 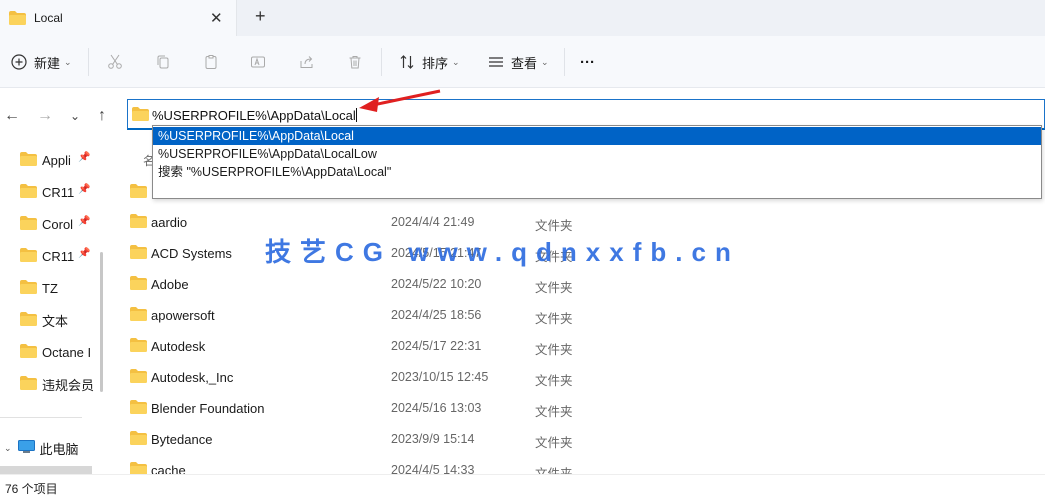 What do you see at coordinates (59, 449) in the screenshot?
I see `sidebar-item-label: 此电脑` at bounding box center [59, 449].